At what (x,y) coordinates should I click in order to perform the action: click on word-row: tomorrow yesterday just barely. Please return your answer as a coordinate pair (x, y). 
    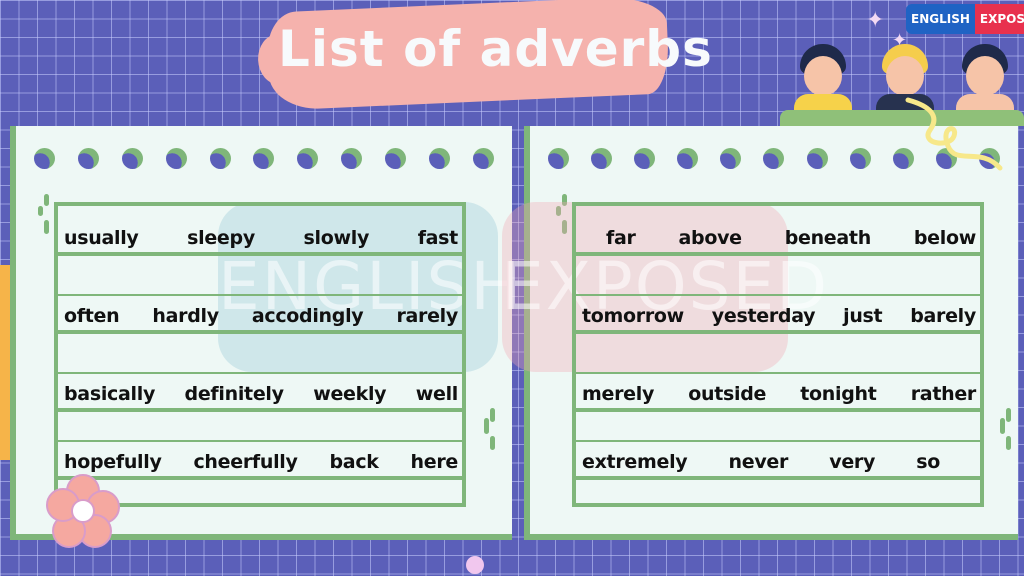
    Looking at the image, I should click on (778, 315).